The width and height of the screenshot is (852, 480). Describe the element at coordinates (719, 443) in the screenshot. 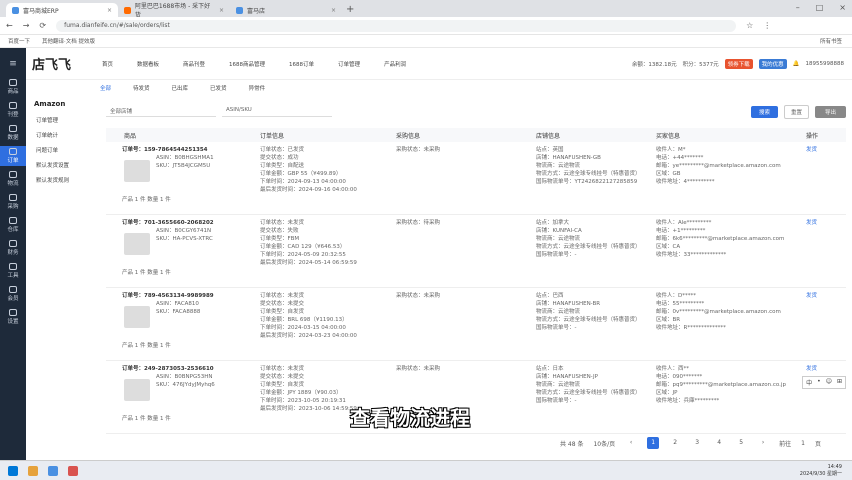

I see `page-number: 4` at that location.